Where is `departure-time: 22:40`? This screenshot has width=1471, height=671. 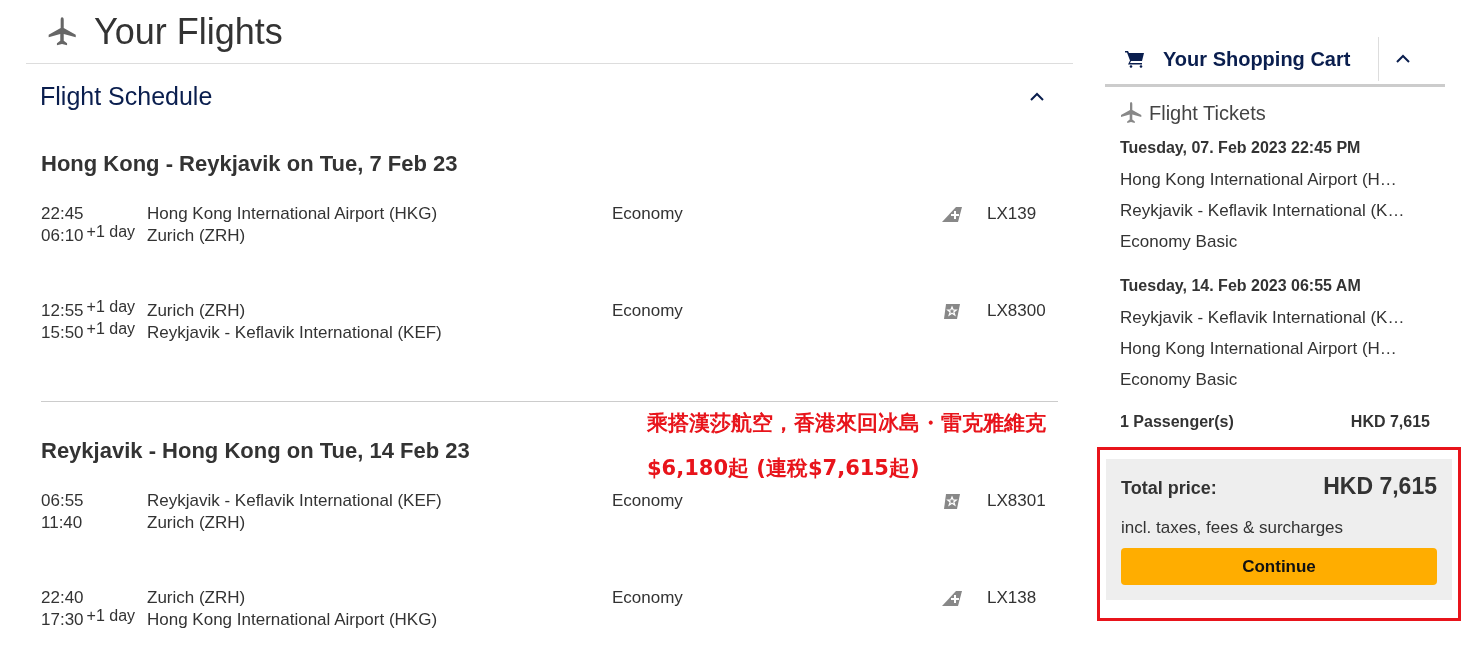 departure-time: 22:40 is located at coordinates (62, 597).